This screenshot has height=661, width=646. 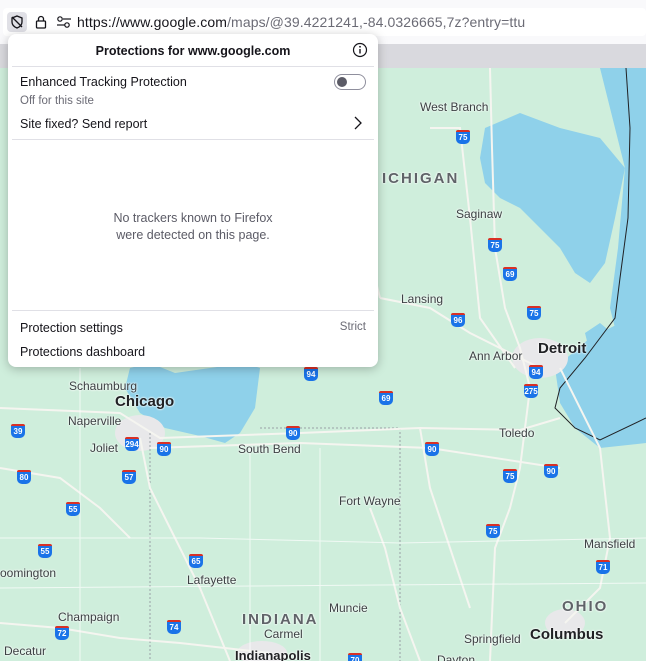 I want to click on interstate-shield: 74, so click(x=174, y=627).